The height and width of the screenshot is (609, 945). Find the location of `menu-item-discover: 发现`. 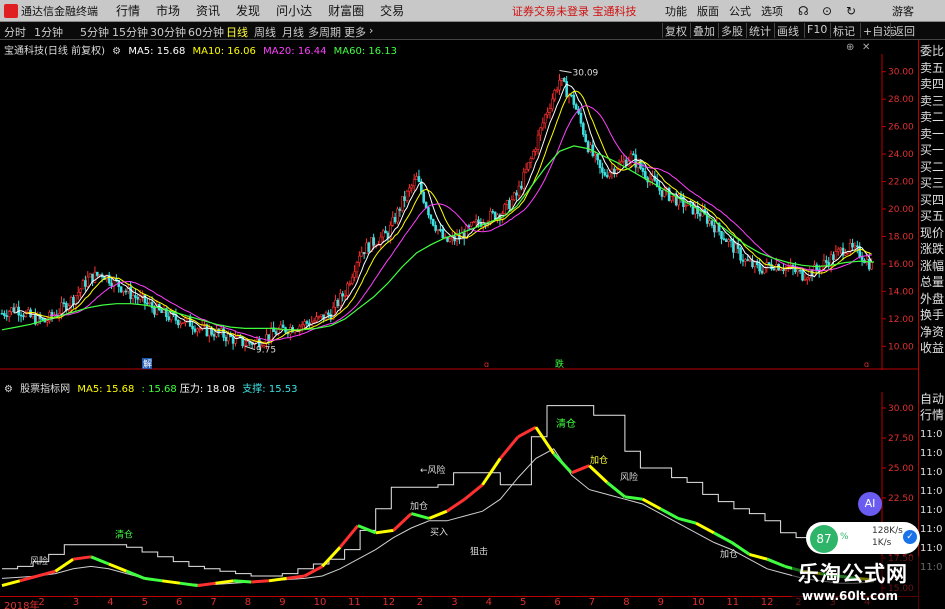

menu-item-discover: 发现 is located at coordinates (248, 10).